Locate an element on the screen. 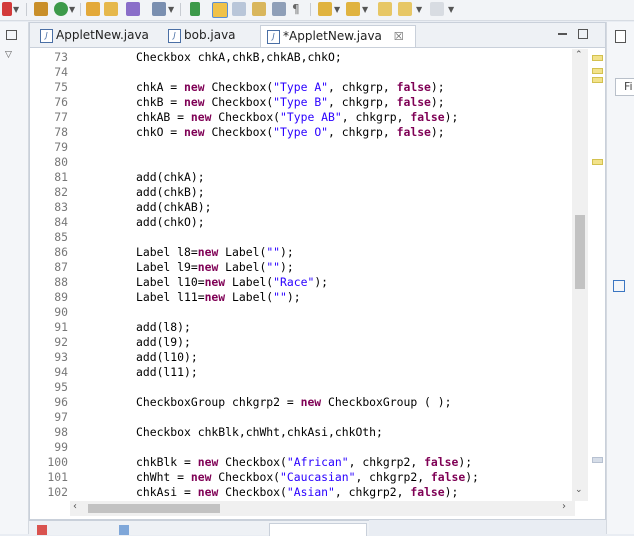 This screenshot has width=634, height=536. show-whitespace-icon is located at coordinates (279, 9).